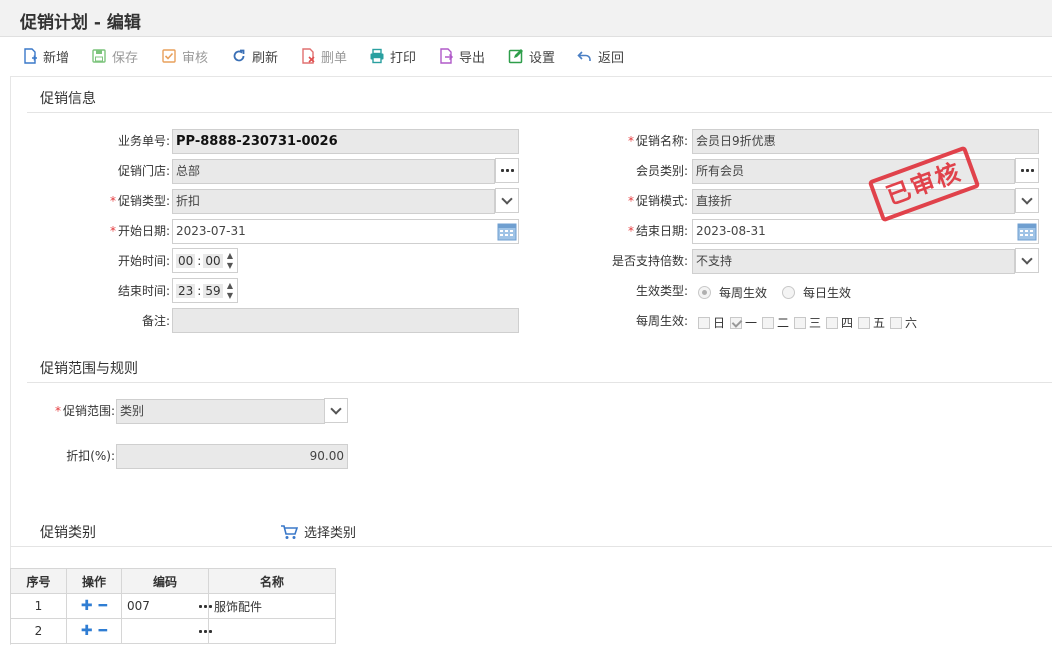 This screenshot has width=1052, height=645. What do you see at coordinates (132, 411) in the screenshot?
I see `range-value: 类别` at bounding box center [132, 411].